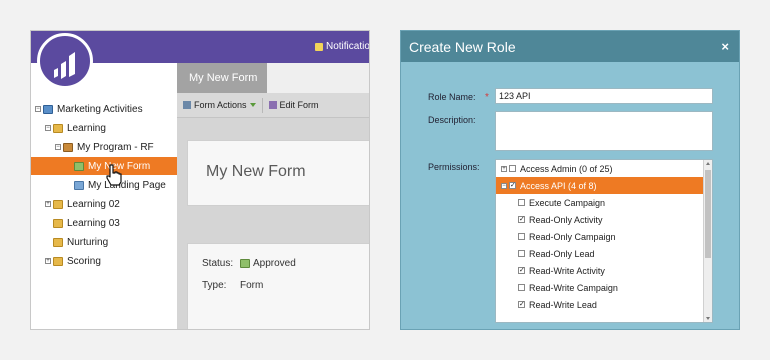 This screenshot has height=360, width=770. I want to click on form-actions-label: Form Actions, so click(220, 105).